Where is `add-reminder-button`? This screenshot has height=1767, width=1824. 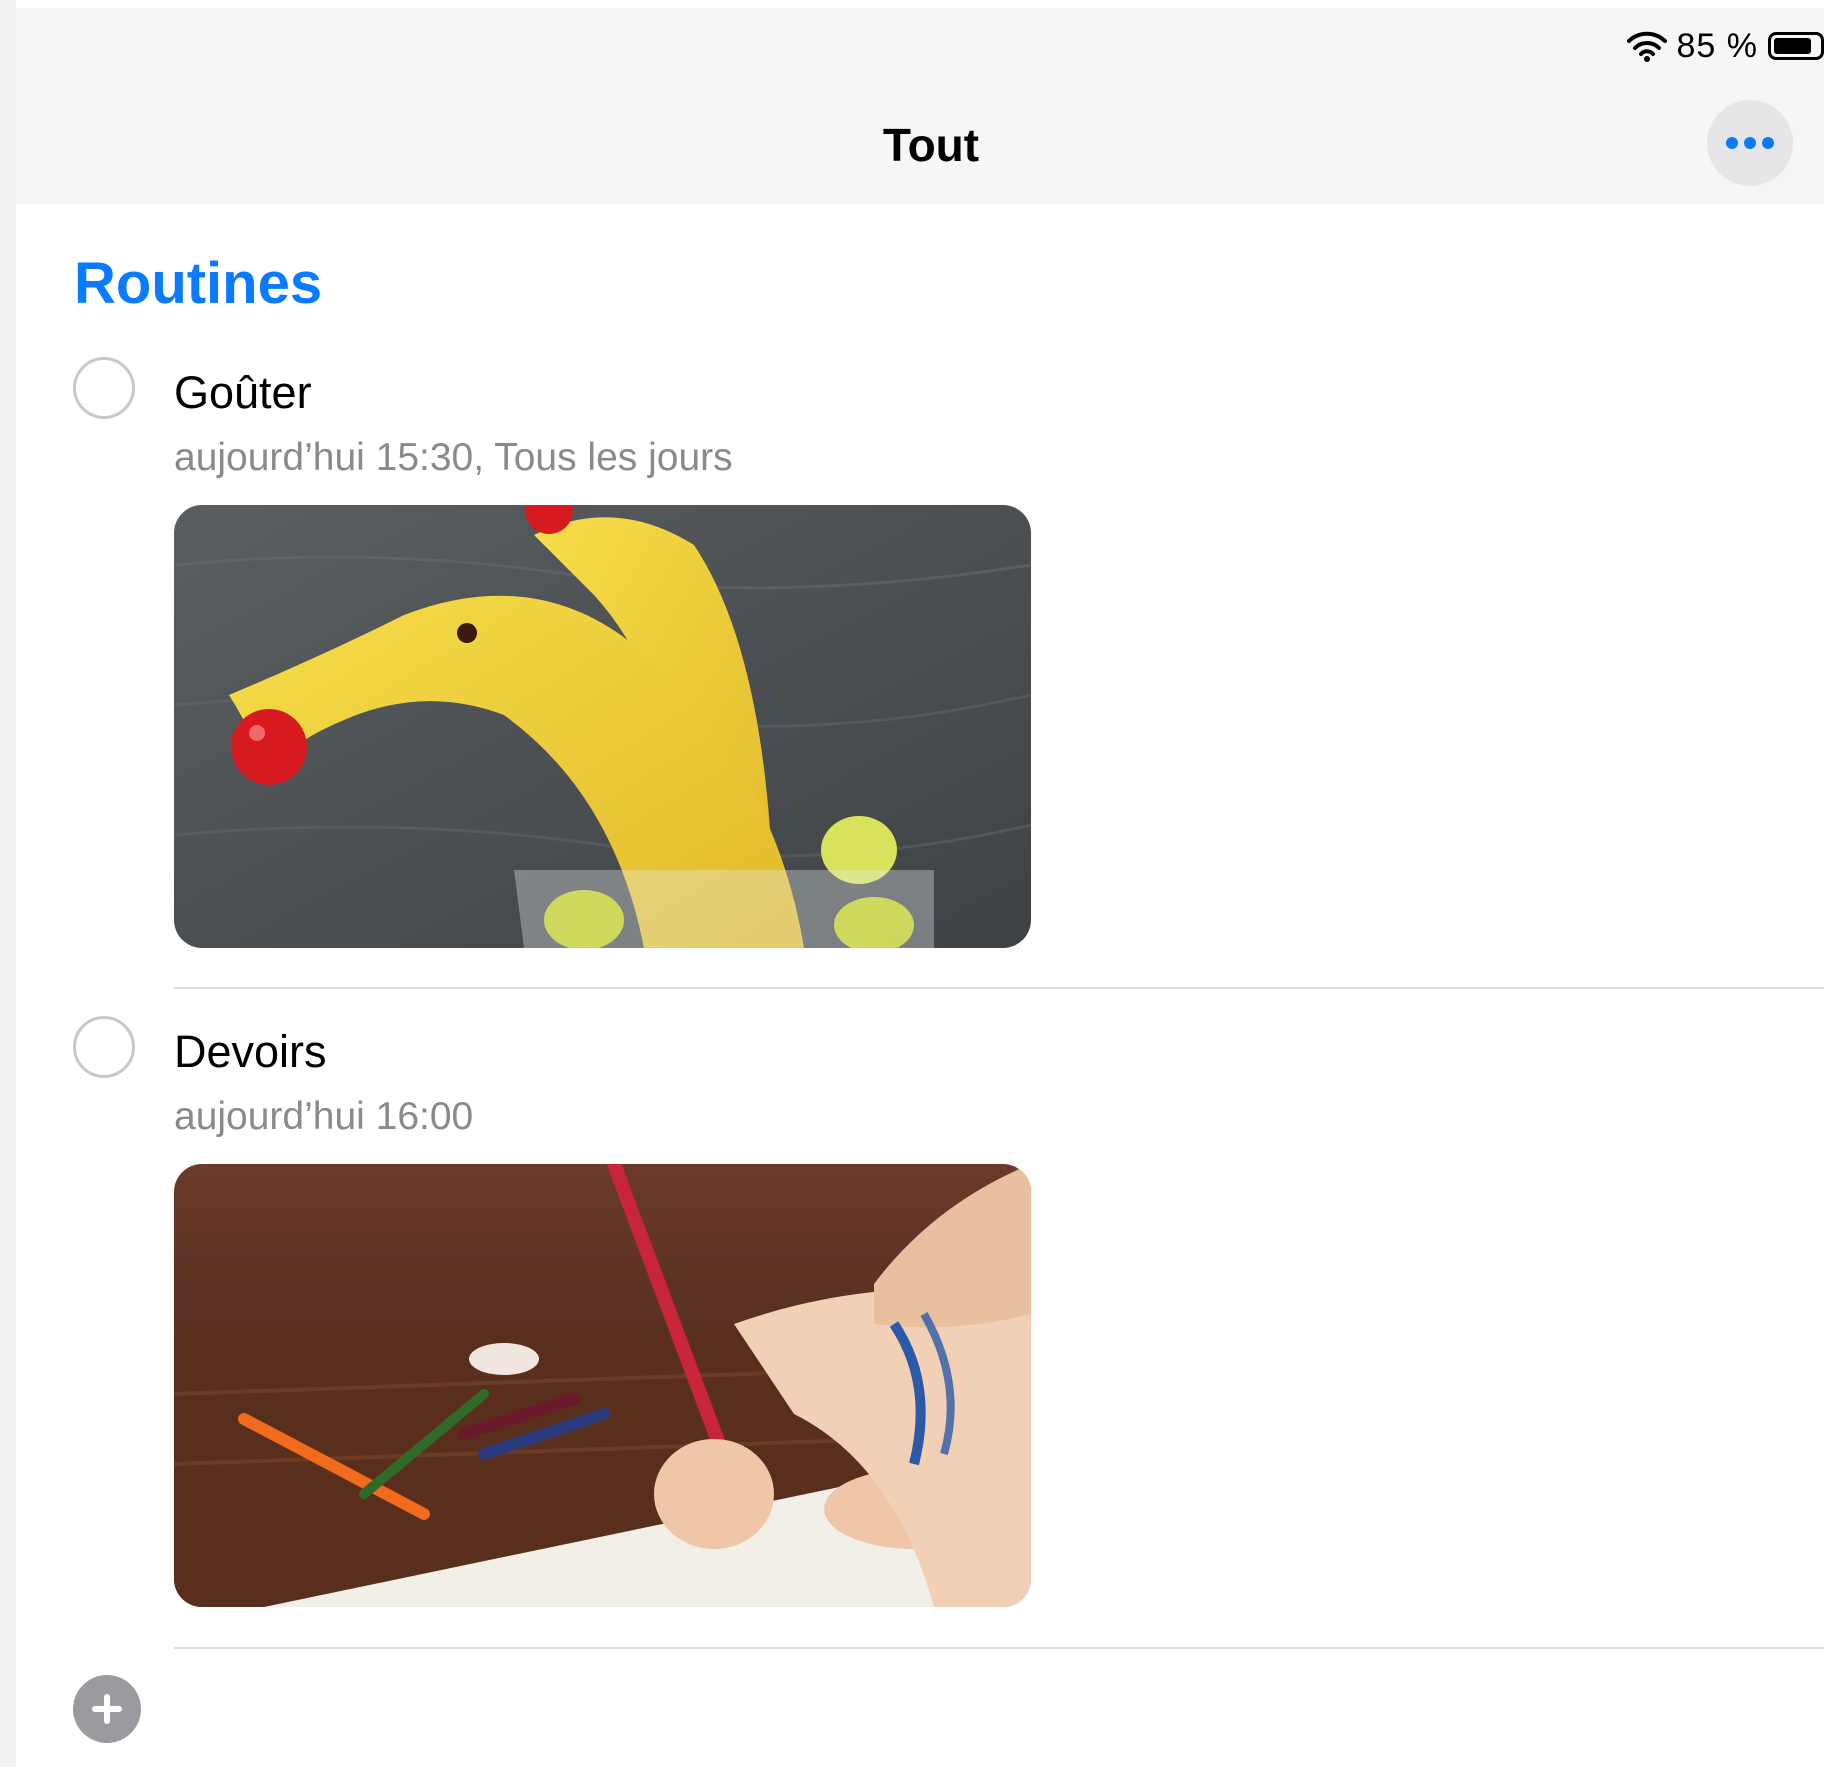
add-reminder-button is located at coordinates (107, 1709).